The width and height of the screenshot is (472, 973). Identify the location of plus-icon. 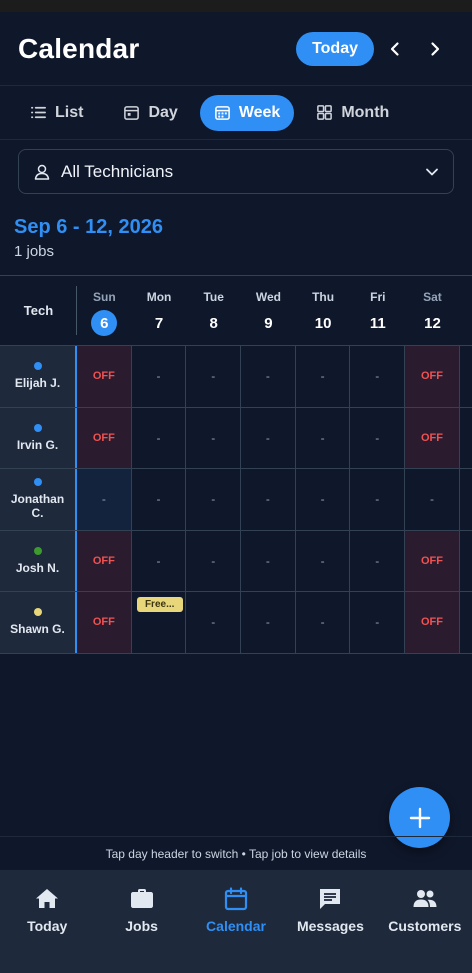
(419, 817).